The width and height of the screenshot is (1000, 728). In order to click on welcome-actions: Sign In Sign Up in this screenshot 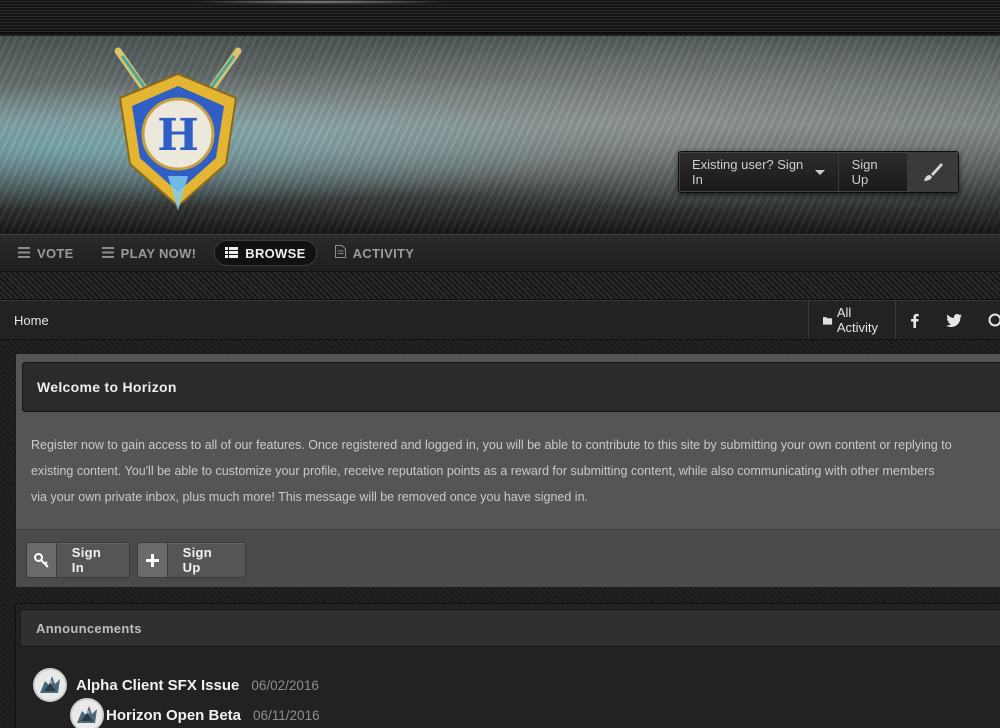, I will do `click(508, 558)`.